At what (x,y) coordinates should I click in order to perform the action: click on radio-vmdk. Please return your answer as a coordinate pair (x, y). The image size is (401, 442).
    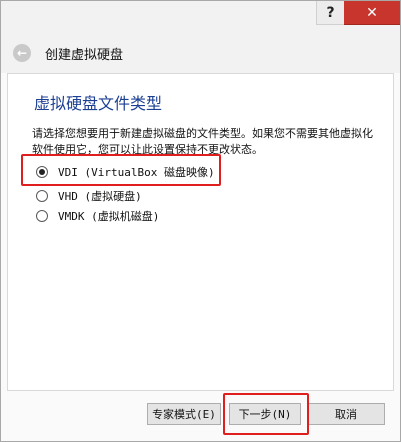
    Looking at the image, I should click on (42, 216).